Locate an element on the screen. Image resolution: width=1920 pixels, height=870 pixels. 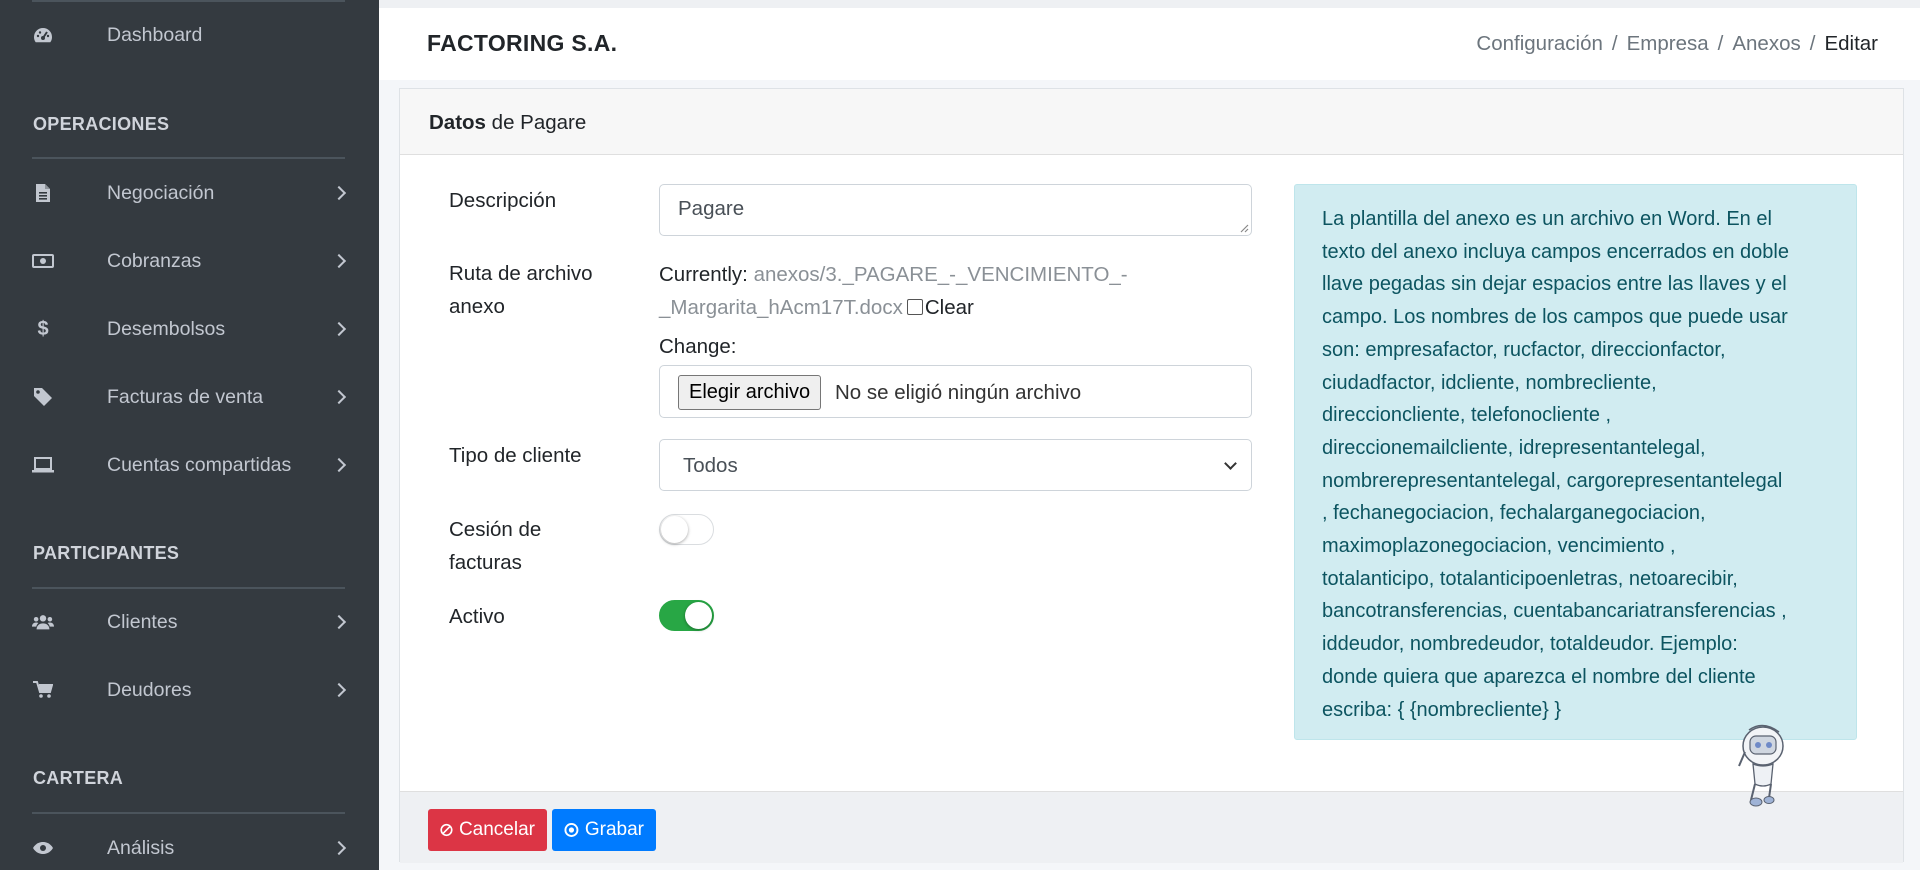
descripcion-label: Descripción is located at coordinates (503, 200).